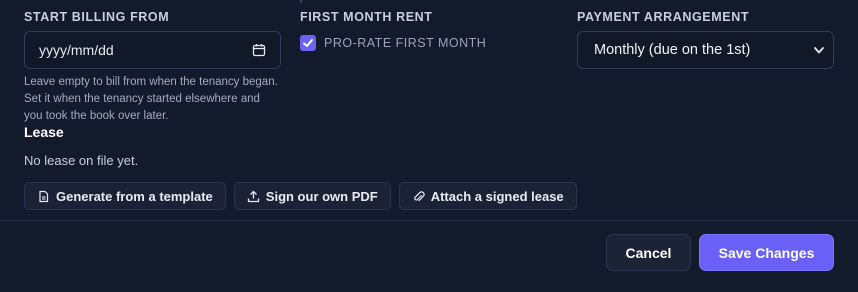  Describe the element at coordinates (259, 50) in the screenshot. I see `calendar-icon` at that location.